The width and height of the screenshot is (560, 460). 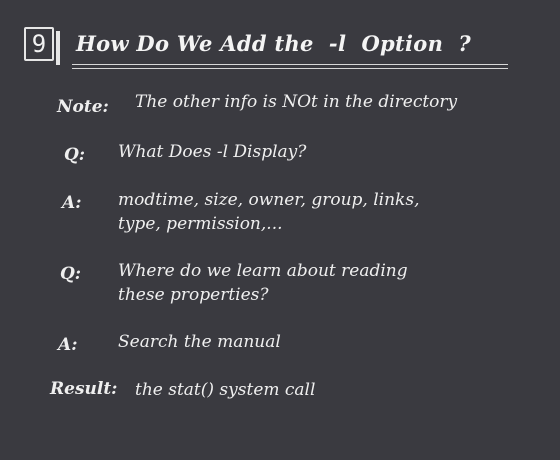 I want to click on question-1-label: Q:, so click(x=75, y=155).